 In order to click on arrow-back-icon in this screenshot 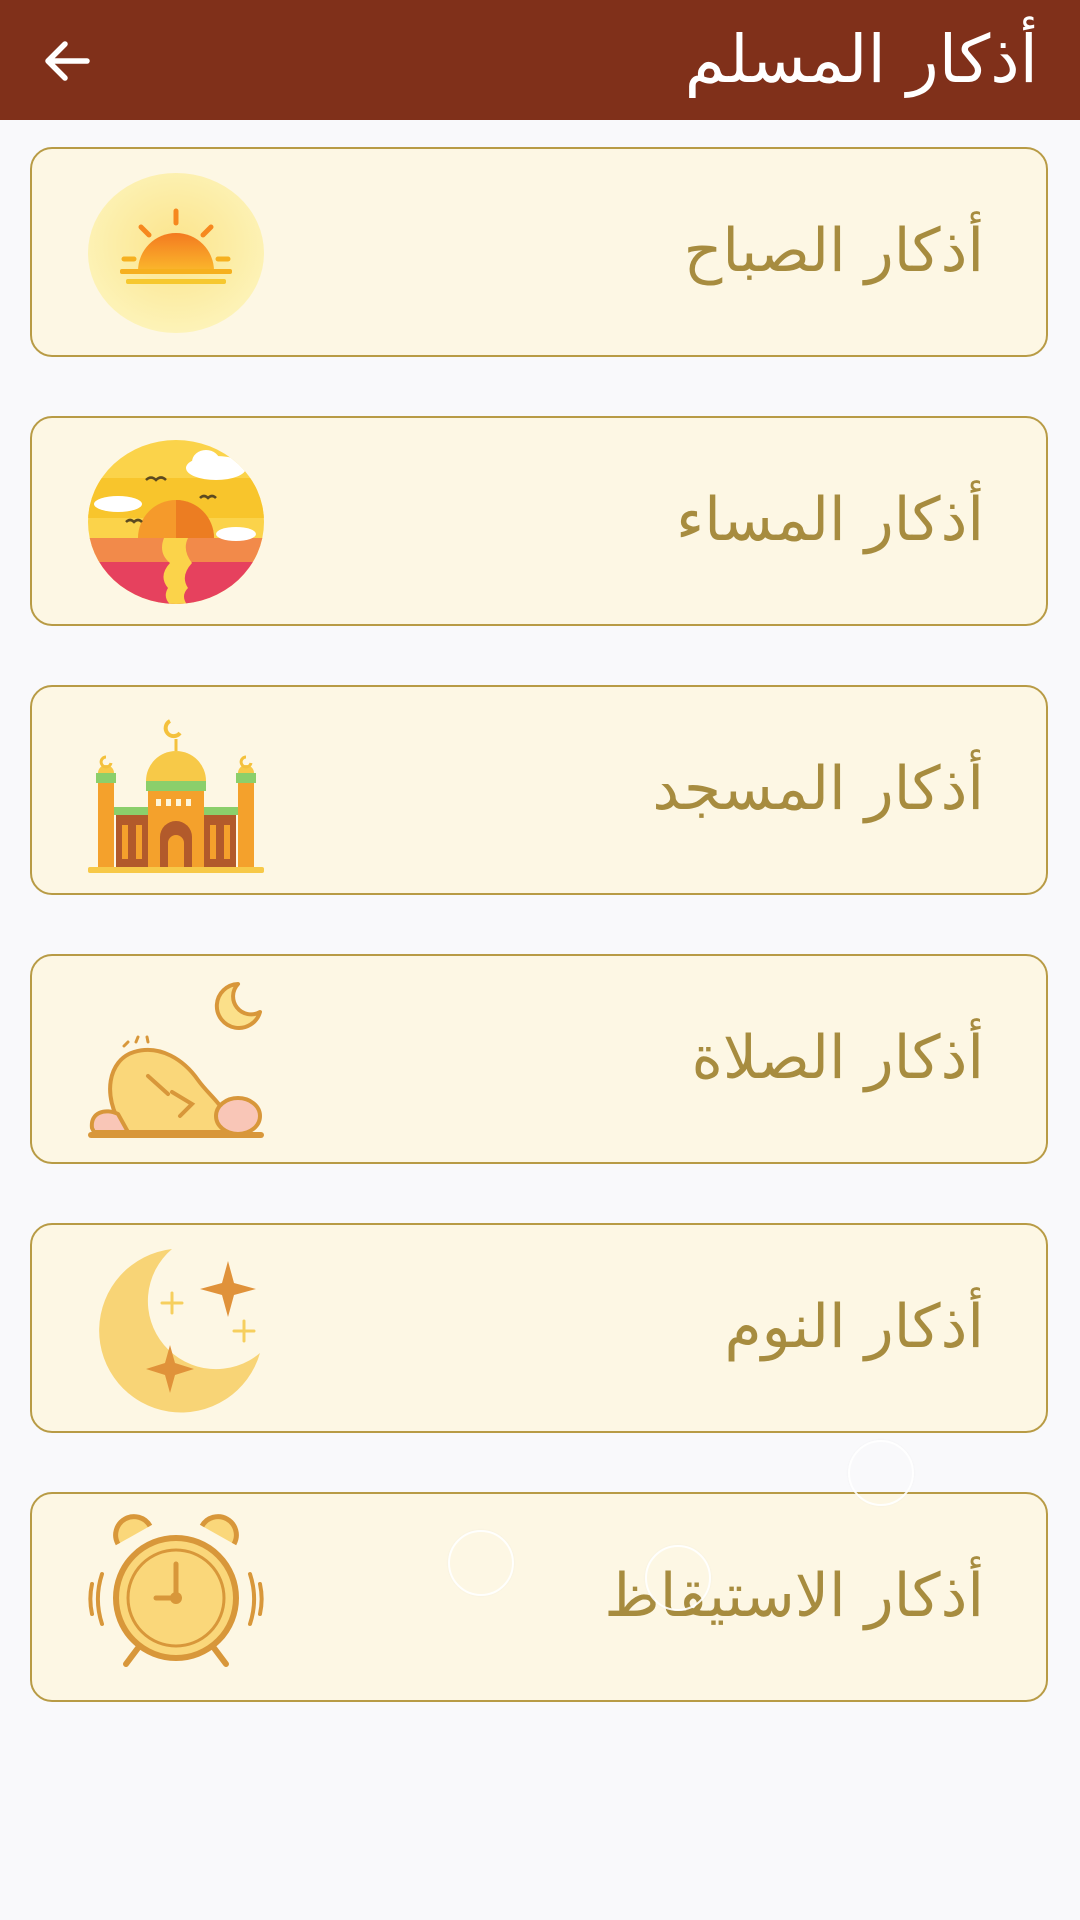, I will do `click(67, 61)`.